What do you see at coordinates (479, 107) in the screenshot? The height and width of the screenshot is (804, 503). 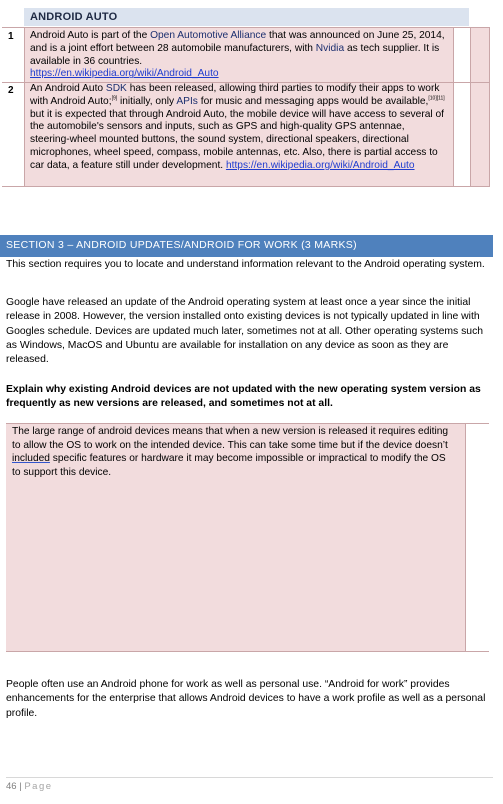 I see `table-side-column-bg` at bounding box center [479, 107].